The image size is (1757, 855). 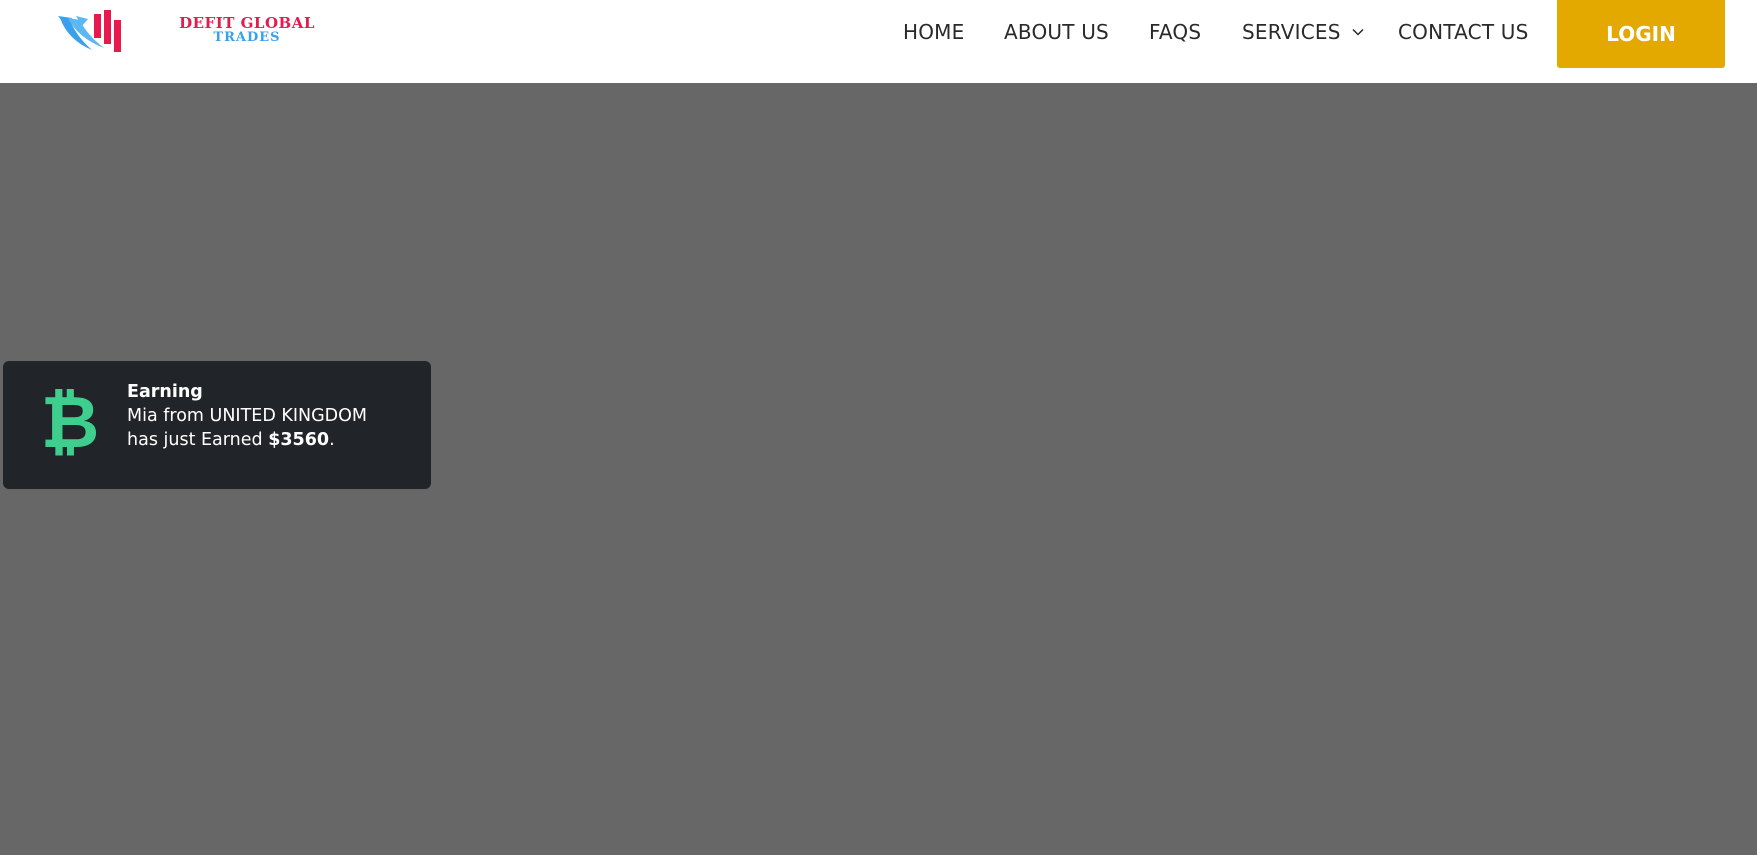 I want to click on site-logo: DEFIT GLOBAL TRADES, so click(x=204, y=33).